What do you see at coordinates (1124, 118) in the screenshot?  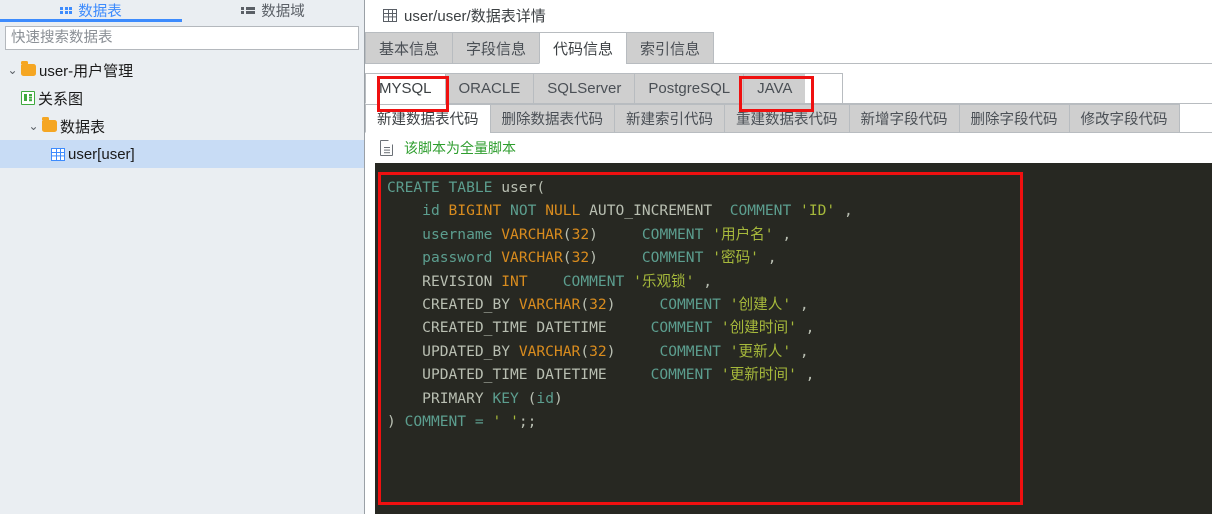 I see `tab-modify-field-code: 修改字段代码` at bounding box center [1124, 118].